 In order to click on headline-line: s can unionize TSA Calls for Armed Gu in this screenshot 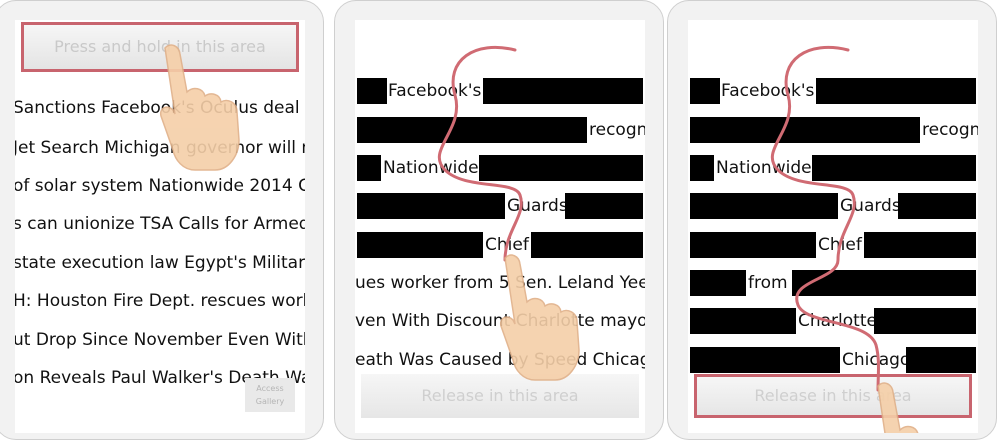, I will do `click(160, 224)`.